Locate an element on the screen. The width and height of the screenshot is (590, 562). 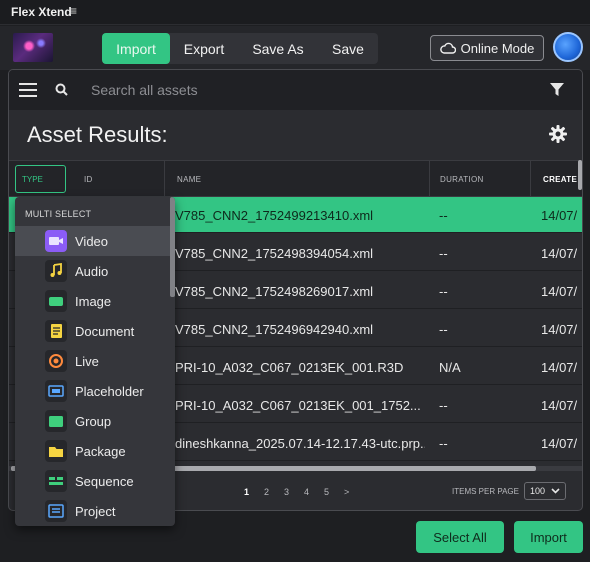
items-per-page-select: 100 is located at coordinates (545, 491).